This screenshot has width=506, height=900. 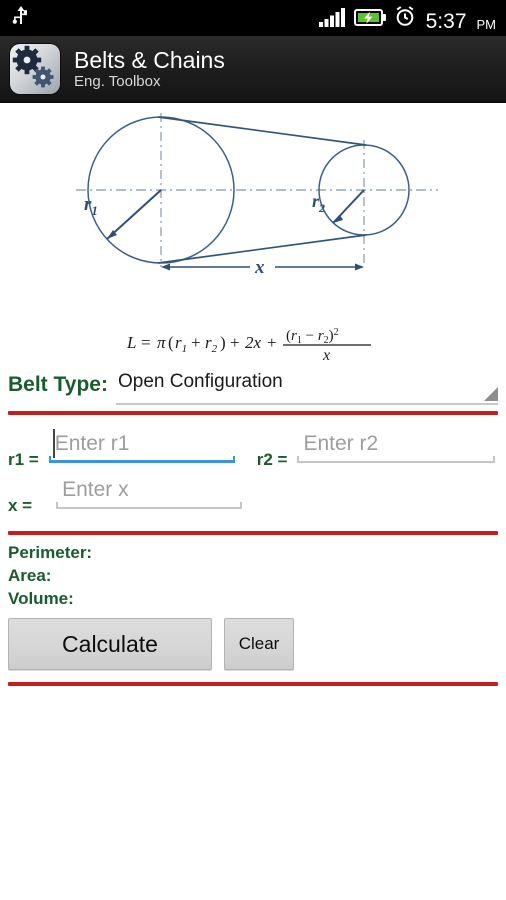 I want to click on x-input, so click(x=149, y=490).